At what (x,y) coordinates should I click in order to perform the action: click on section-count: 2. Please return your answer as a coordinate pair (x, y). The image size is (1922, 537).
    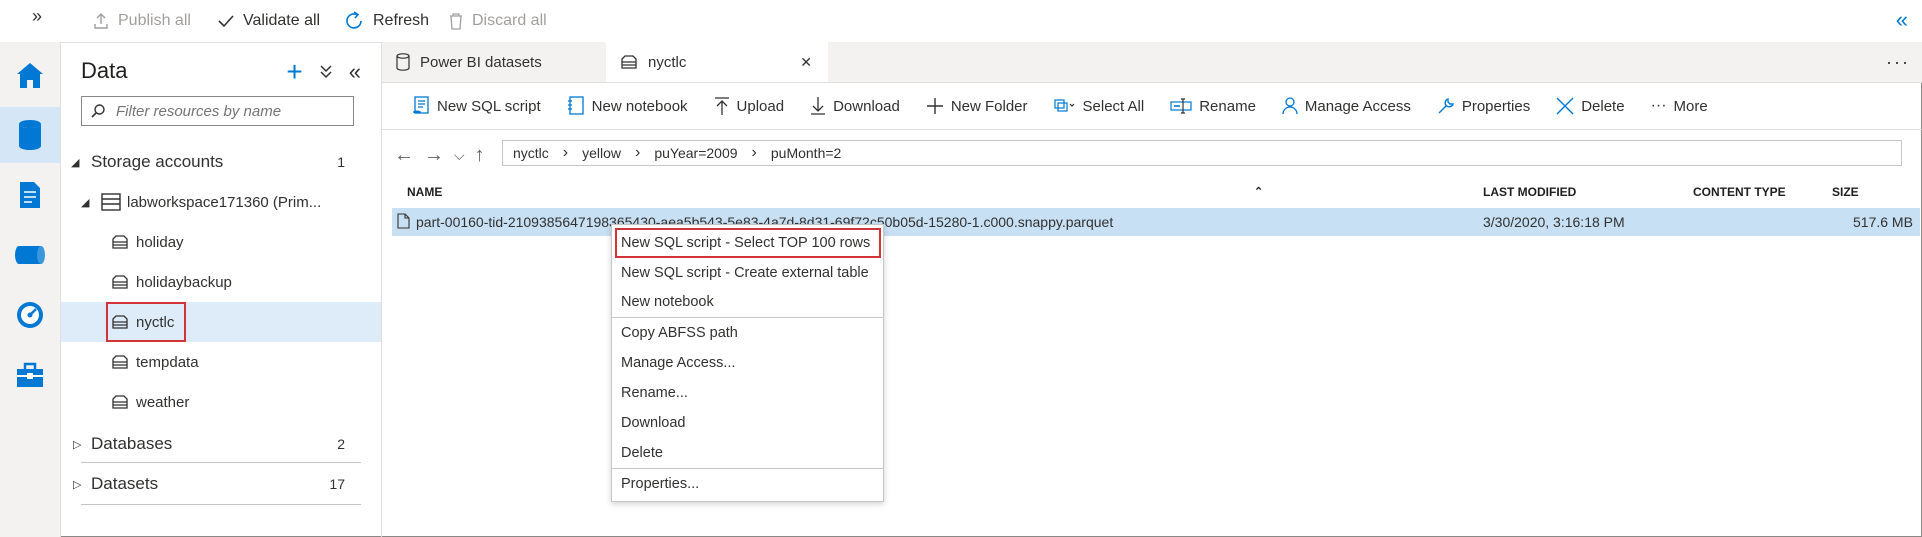
    Looking at the image, I should click on (341, 444).